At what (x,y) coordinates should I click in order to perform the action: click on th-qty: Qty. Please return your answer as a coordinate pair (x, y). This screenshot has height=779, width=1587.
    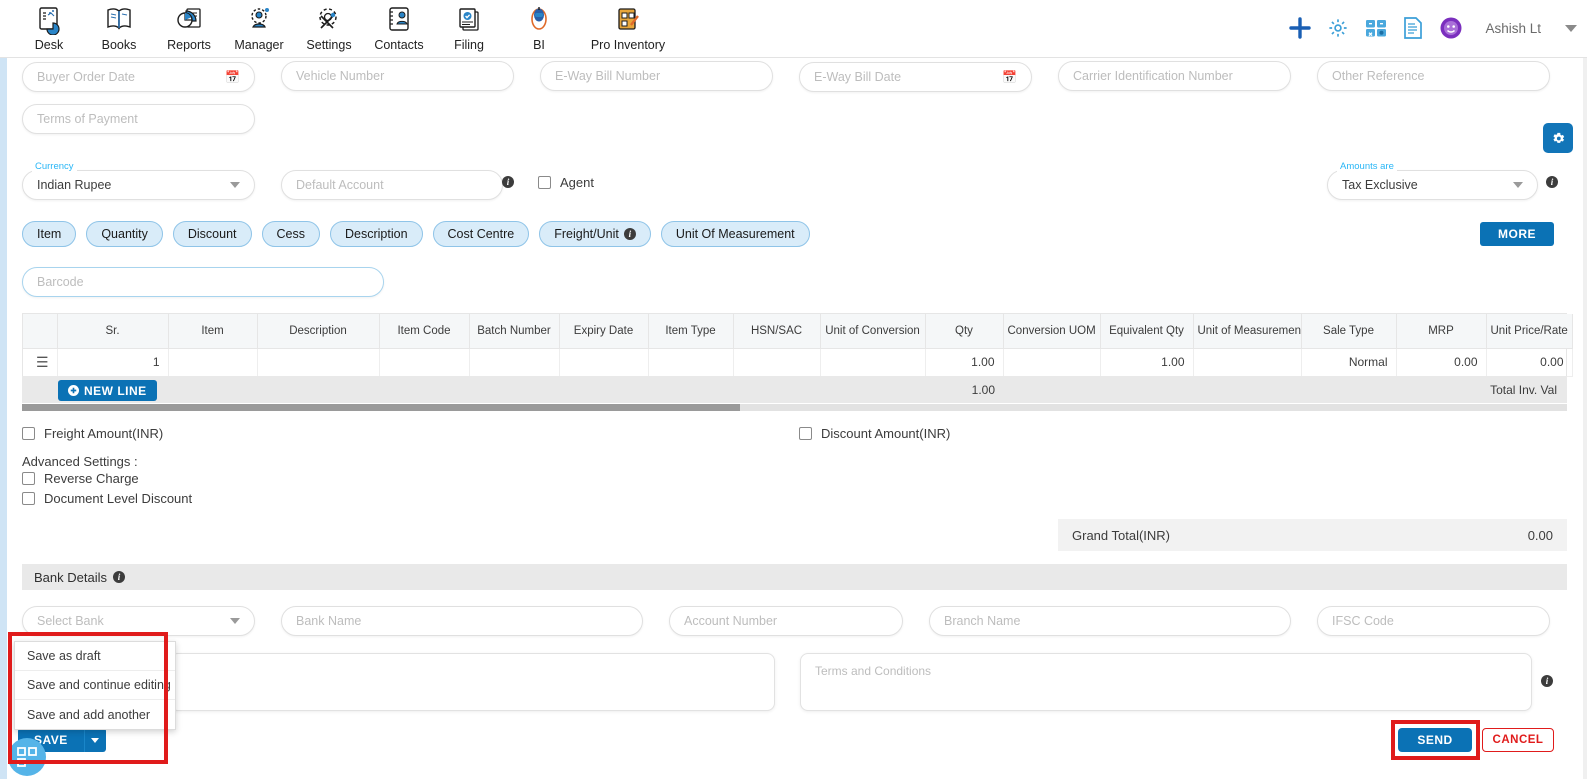
    Looking at the image, I should click on (964, 331).